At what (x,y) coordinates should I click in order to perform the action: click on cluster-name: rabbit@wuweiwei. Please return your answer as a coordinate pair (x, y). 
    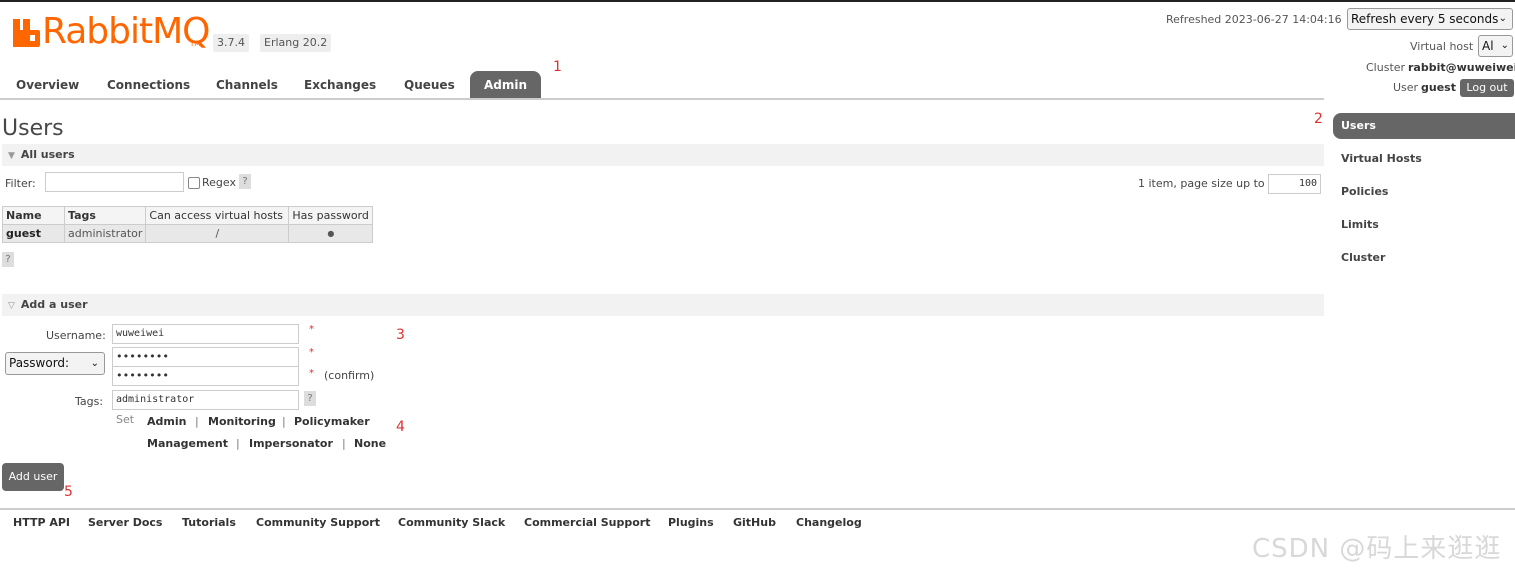
    Looking at the image, I should click on (1461, 67).